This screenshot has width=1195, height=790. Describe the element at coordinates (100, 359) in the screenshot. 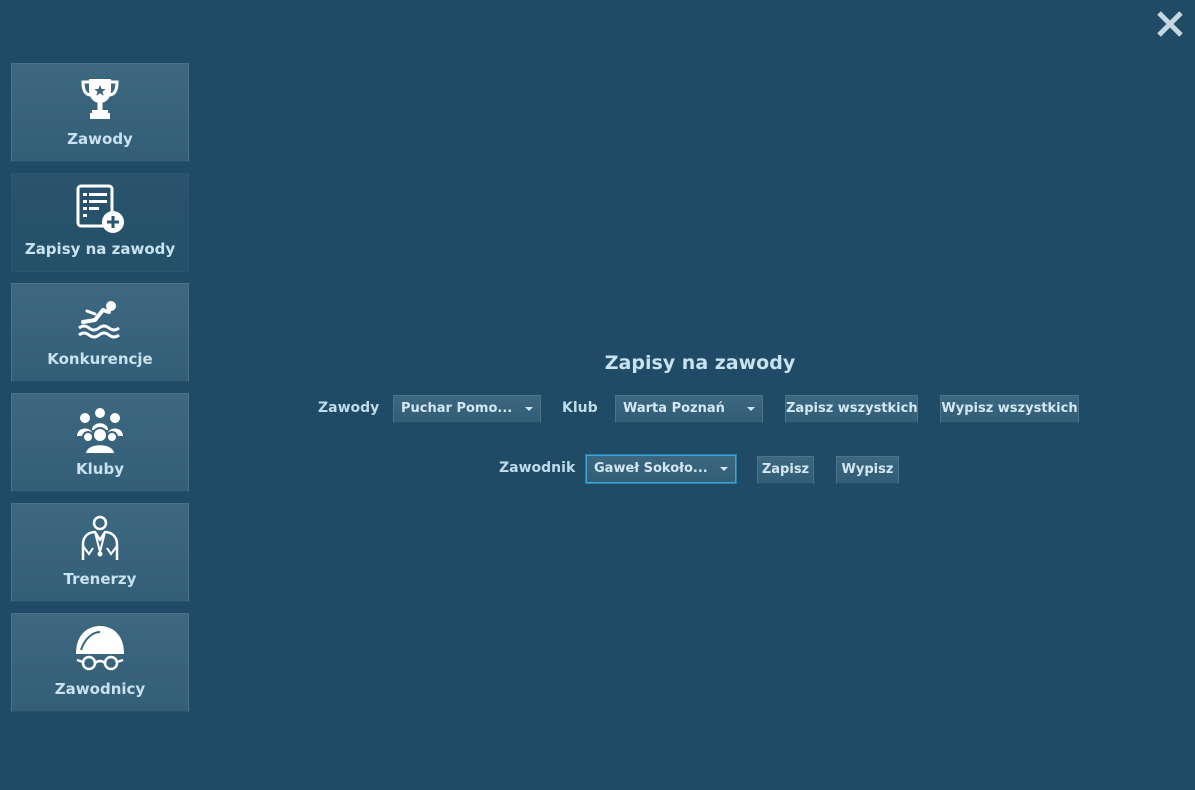

I see `sidebar-item-label: Konkurencje` at that location.